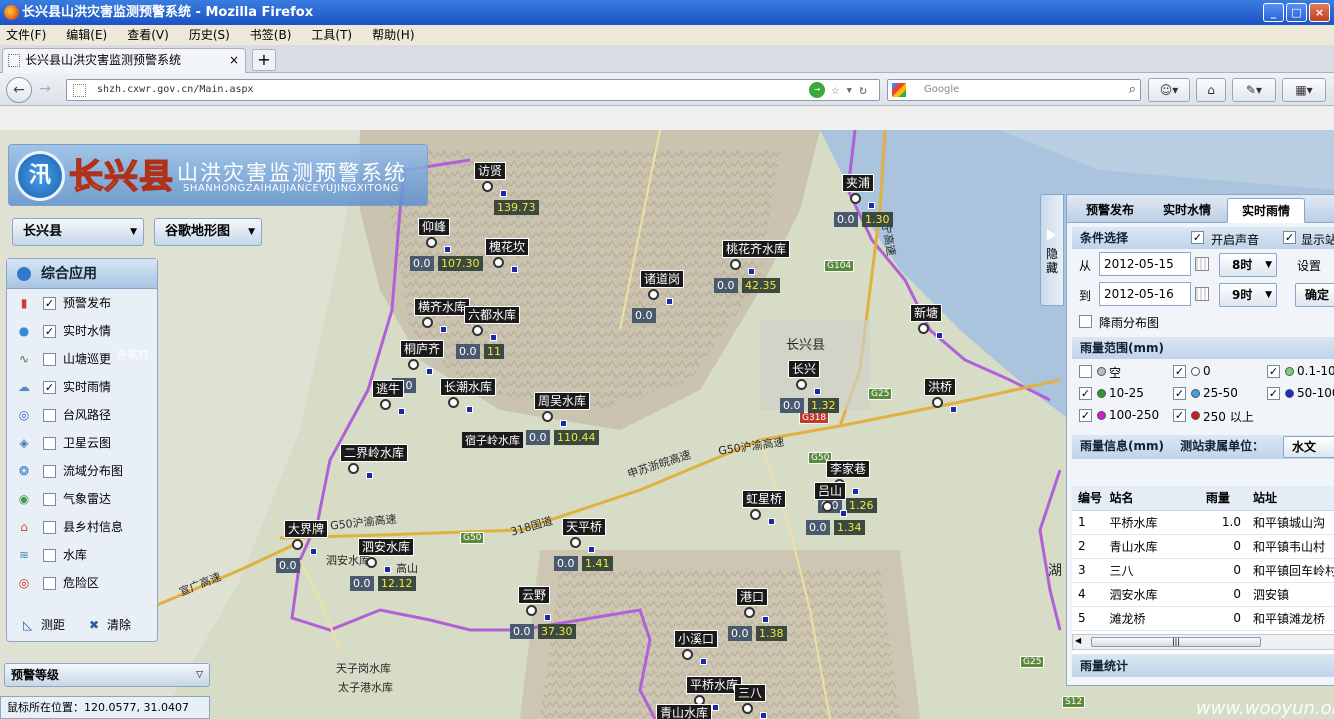  What do you see at coordinates (271, 35) in the screenshot?
I see `menu-bookmarks: 书签(B)` at bounding box center [271, 35].